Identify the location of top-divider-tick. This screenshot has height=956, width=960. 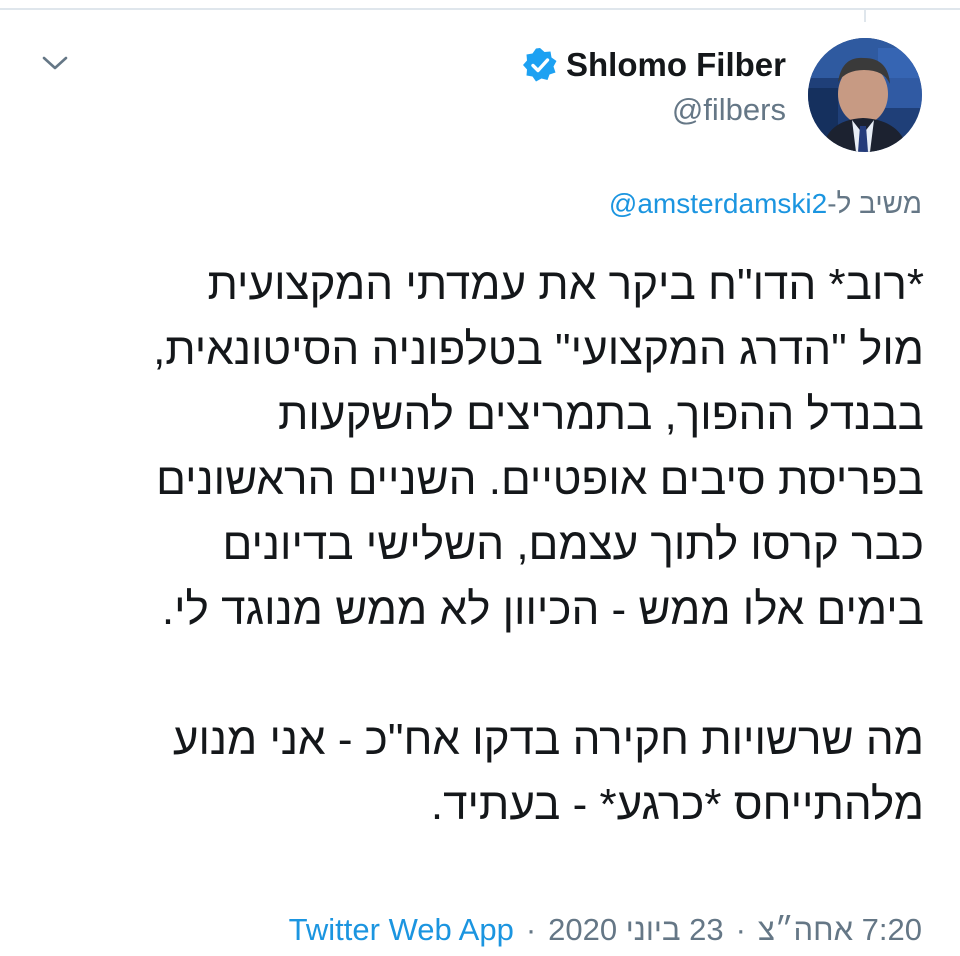
(865, 15).